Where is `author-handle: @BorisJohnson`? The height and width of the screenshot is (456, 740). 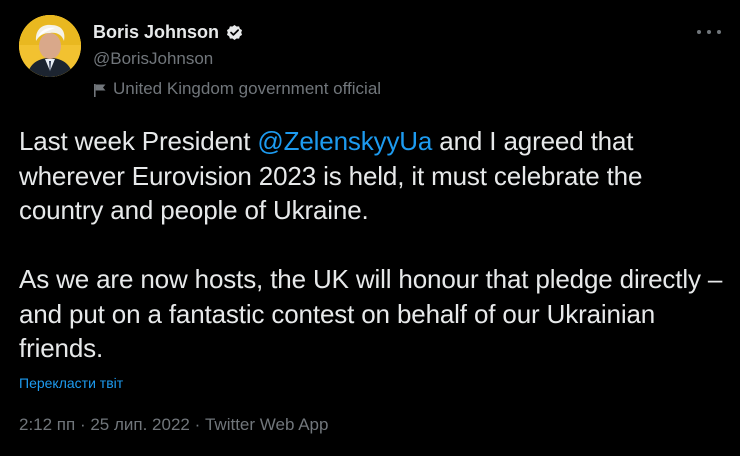
author-handle: @BorisJohnson is located at coordinates (153, 59).